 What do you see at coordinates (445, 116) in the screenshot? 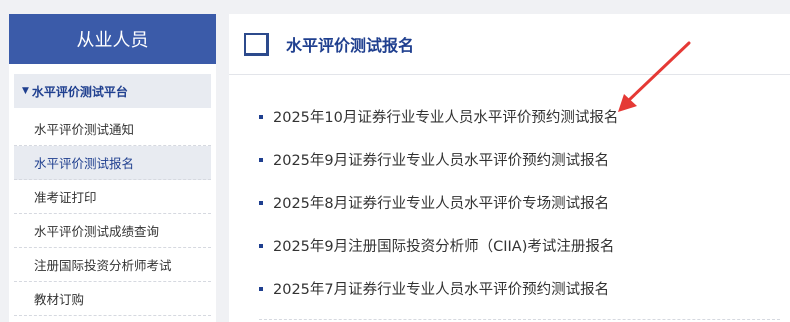
I see `news-link: 2025年10月证券行业专业人员水平评价预约测试报名` at bounding box center [445, 116].